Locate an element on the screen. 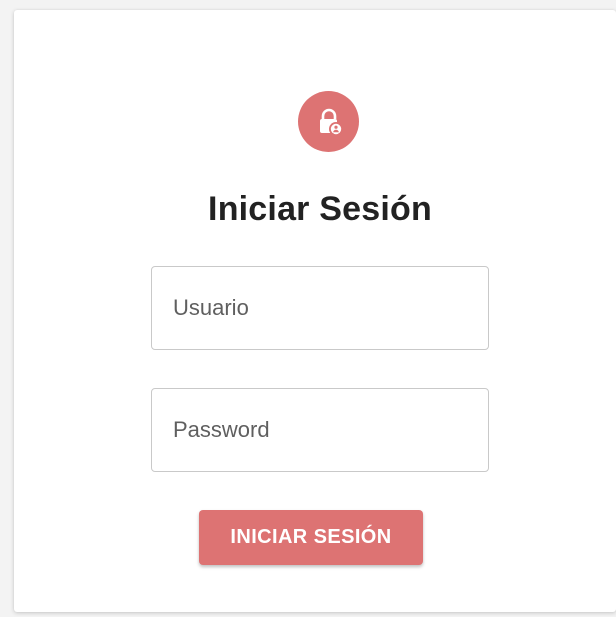  avatar is located at coordinates (328, 121).